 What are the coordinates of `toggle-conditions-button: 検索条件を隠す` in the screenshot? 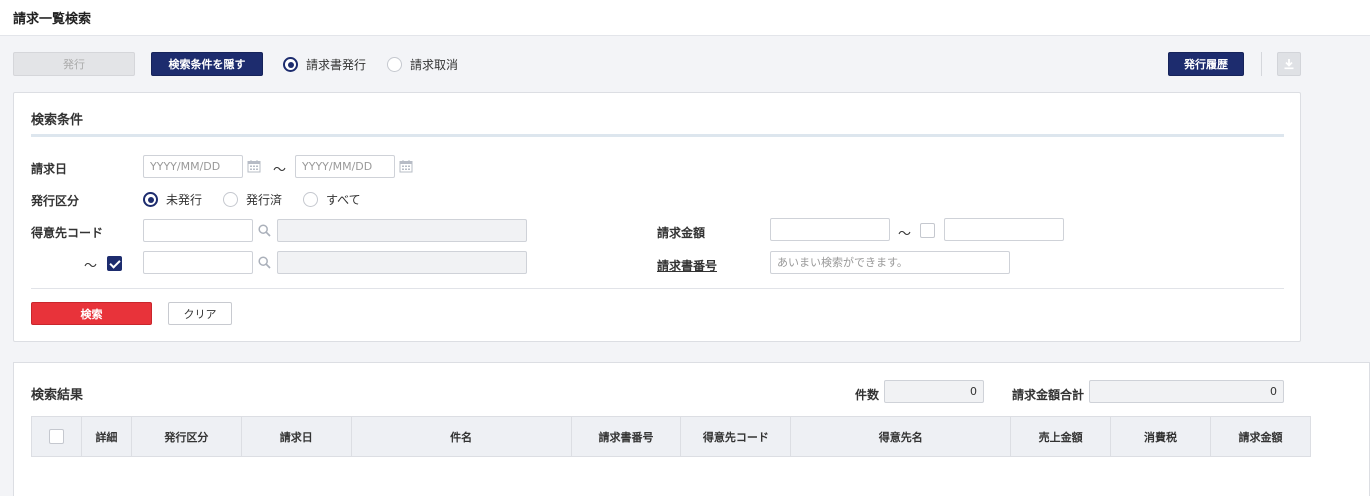 It's located at (207, 64).